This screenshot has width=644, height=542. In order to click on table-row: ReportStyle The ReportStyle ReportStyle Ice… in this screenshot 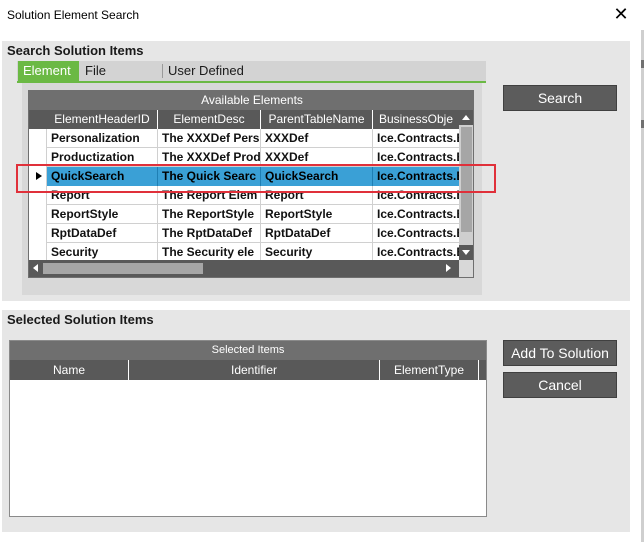, I will do `click(244, 214)`.